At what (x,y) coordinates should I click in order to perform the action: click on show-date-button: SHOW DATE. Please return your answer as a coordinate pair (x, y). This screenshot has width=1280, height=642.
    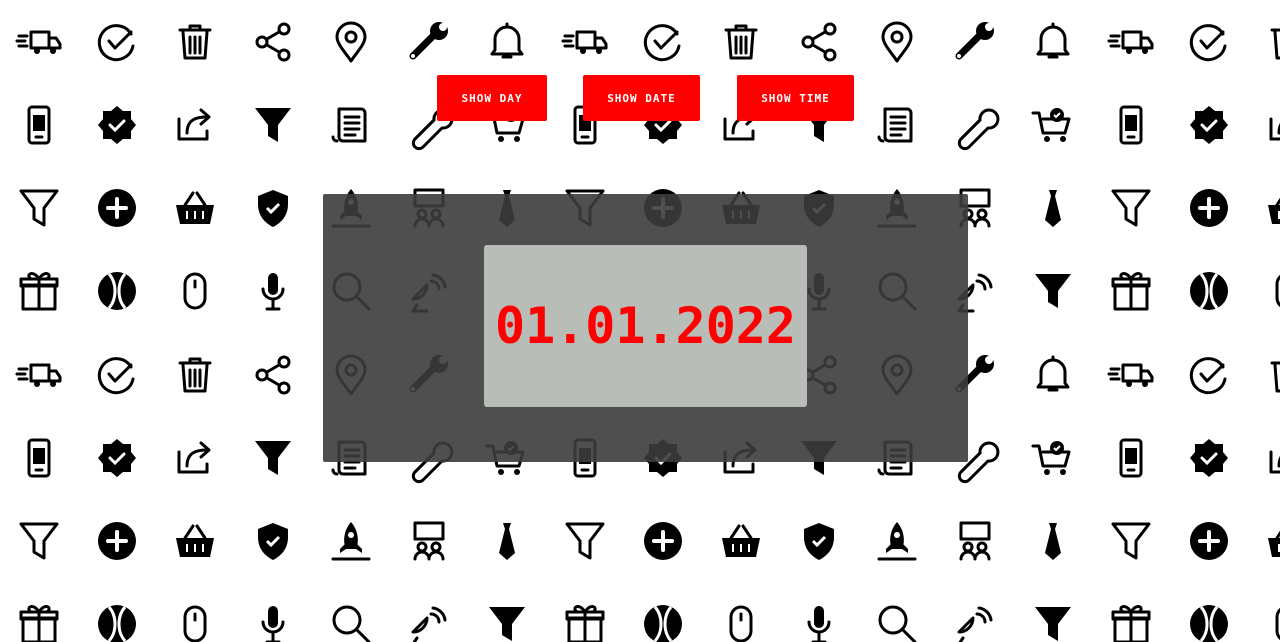
    Looking at the image, I should click on (641, 98).